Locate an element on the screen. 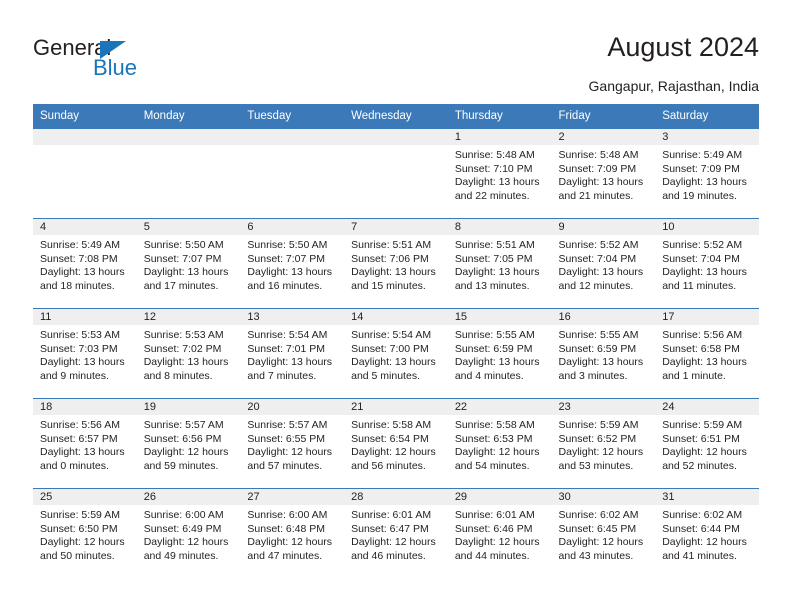 This screenshot has height=612, width=792. calendar-day-number: 4 is located at coordinates (85, 227).